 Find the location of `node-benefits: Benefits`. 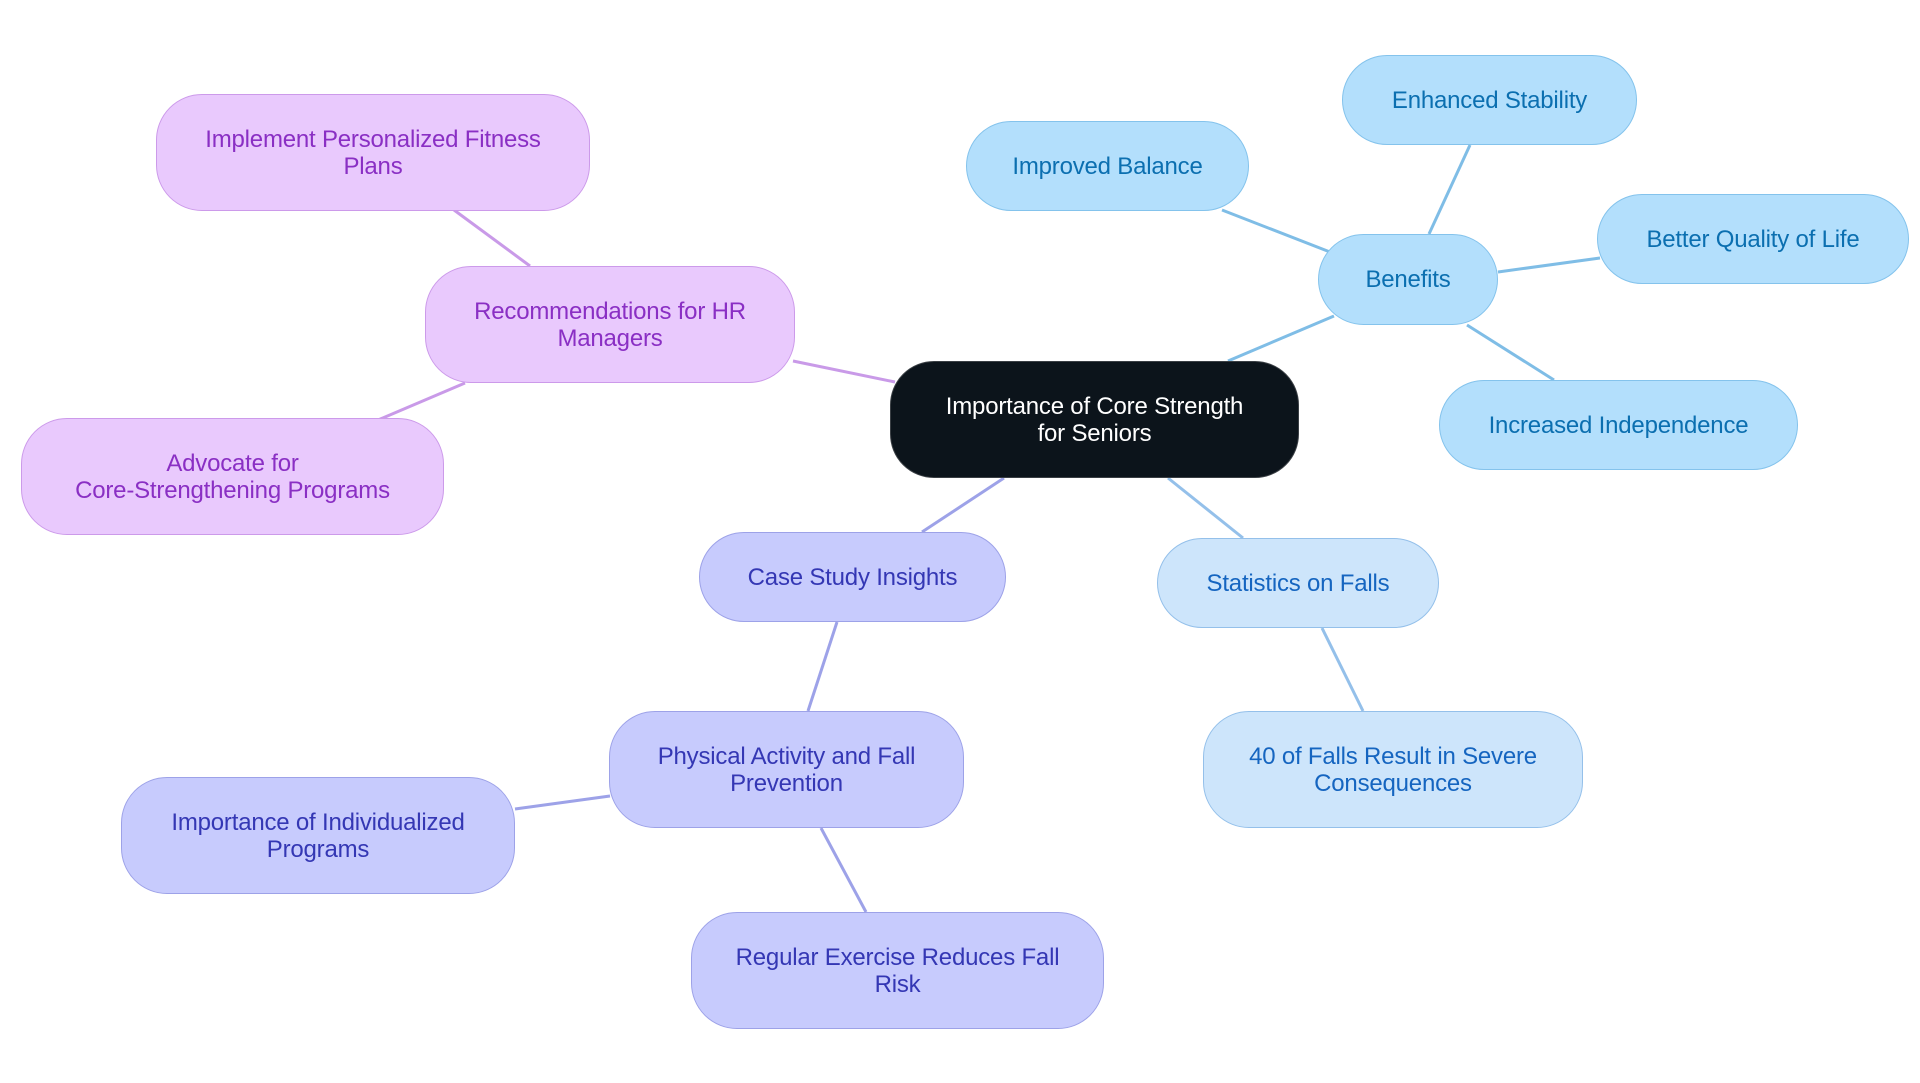

node-benefits: Benefits is located at coordinates (1408, 279).